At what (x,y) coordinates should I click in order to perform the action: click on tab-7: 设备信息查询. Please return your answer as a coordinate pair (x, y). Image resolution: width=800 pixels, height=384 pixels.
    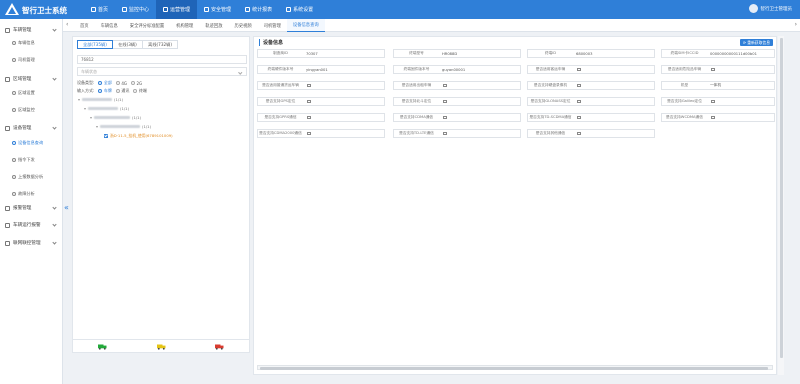
    Looking at the image, I should click on (305, 25).